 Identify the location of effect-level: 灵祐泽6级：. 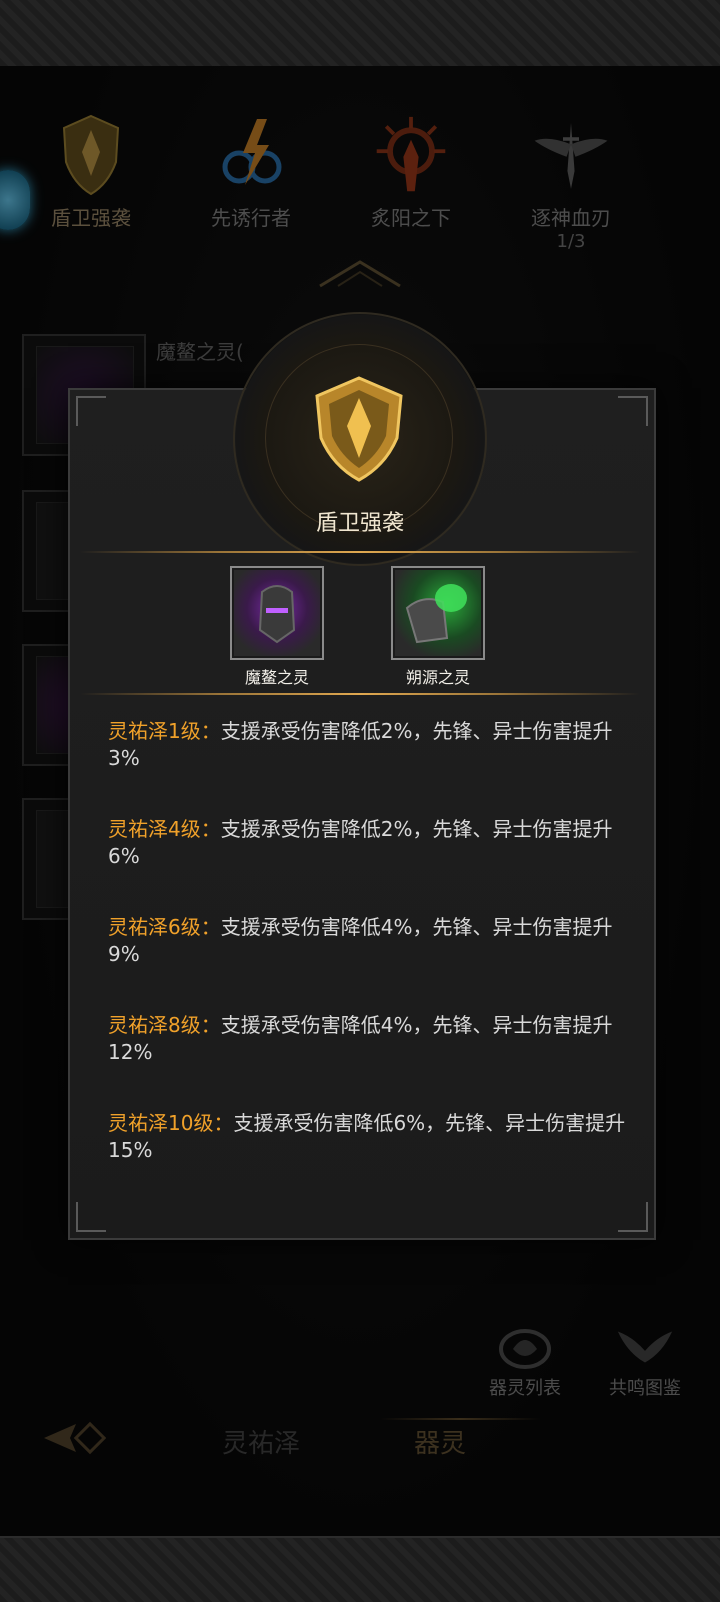
(164, 927).